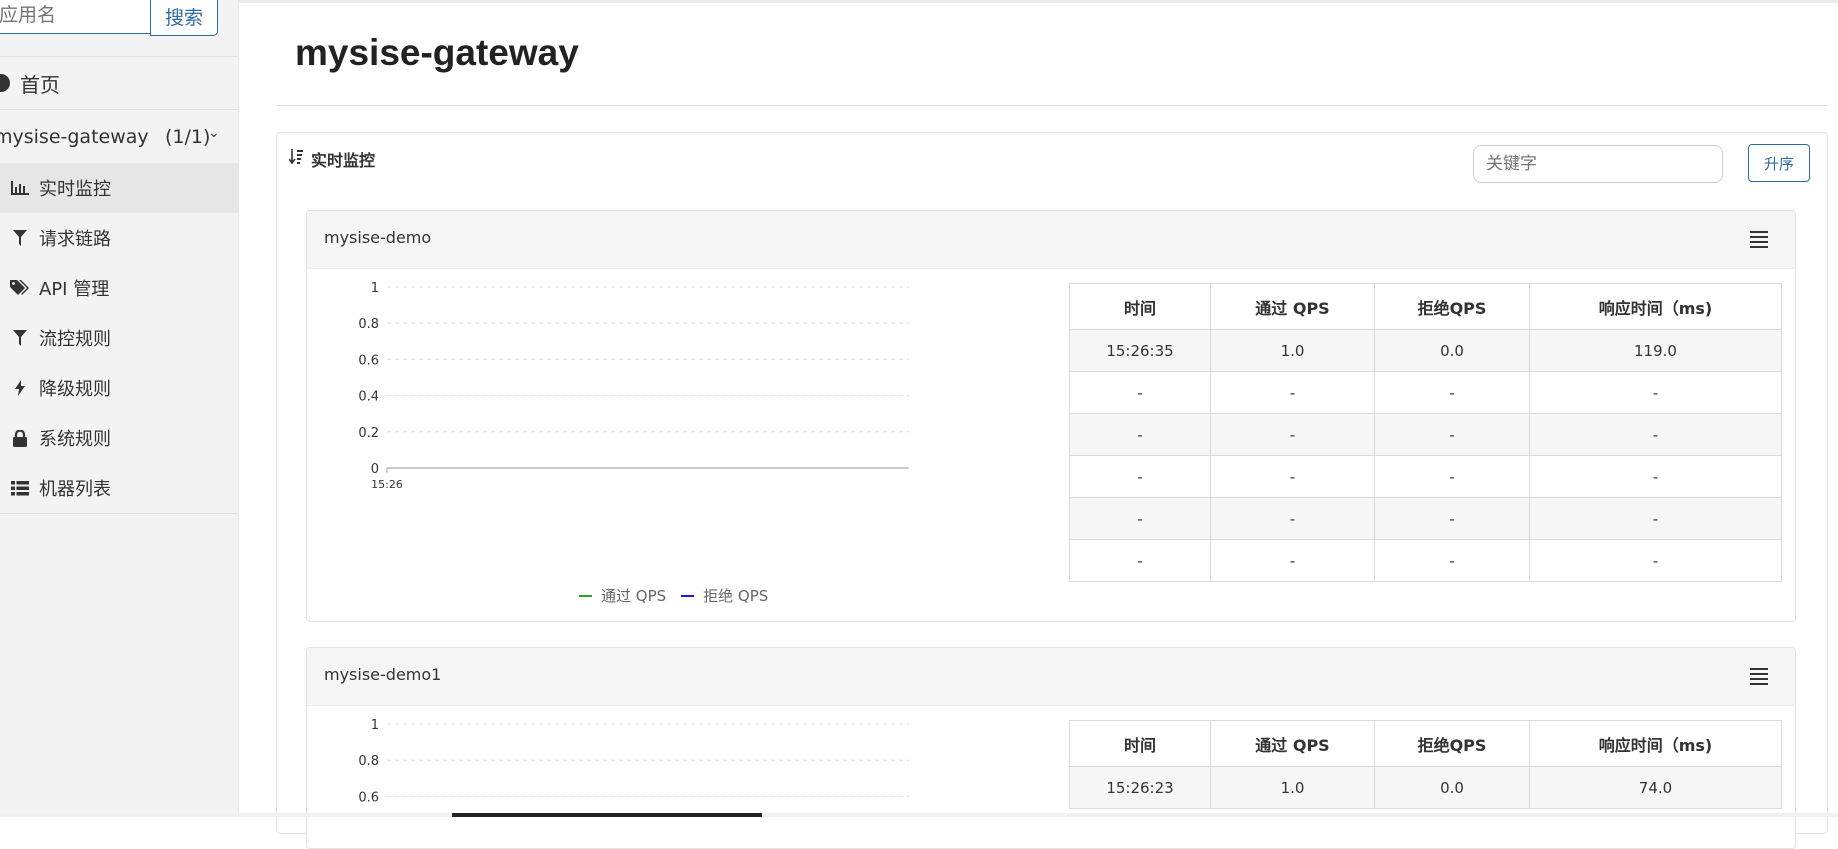 The image size is (1838, 849). I want to click on nav-home: 首页, so click(119, 83).